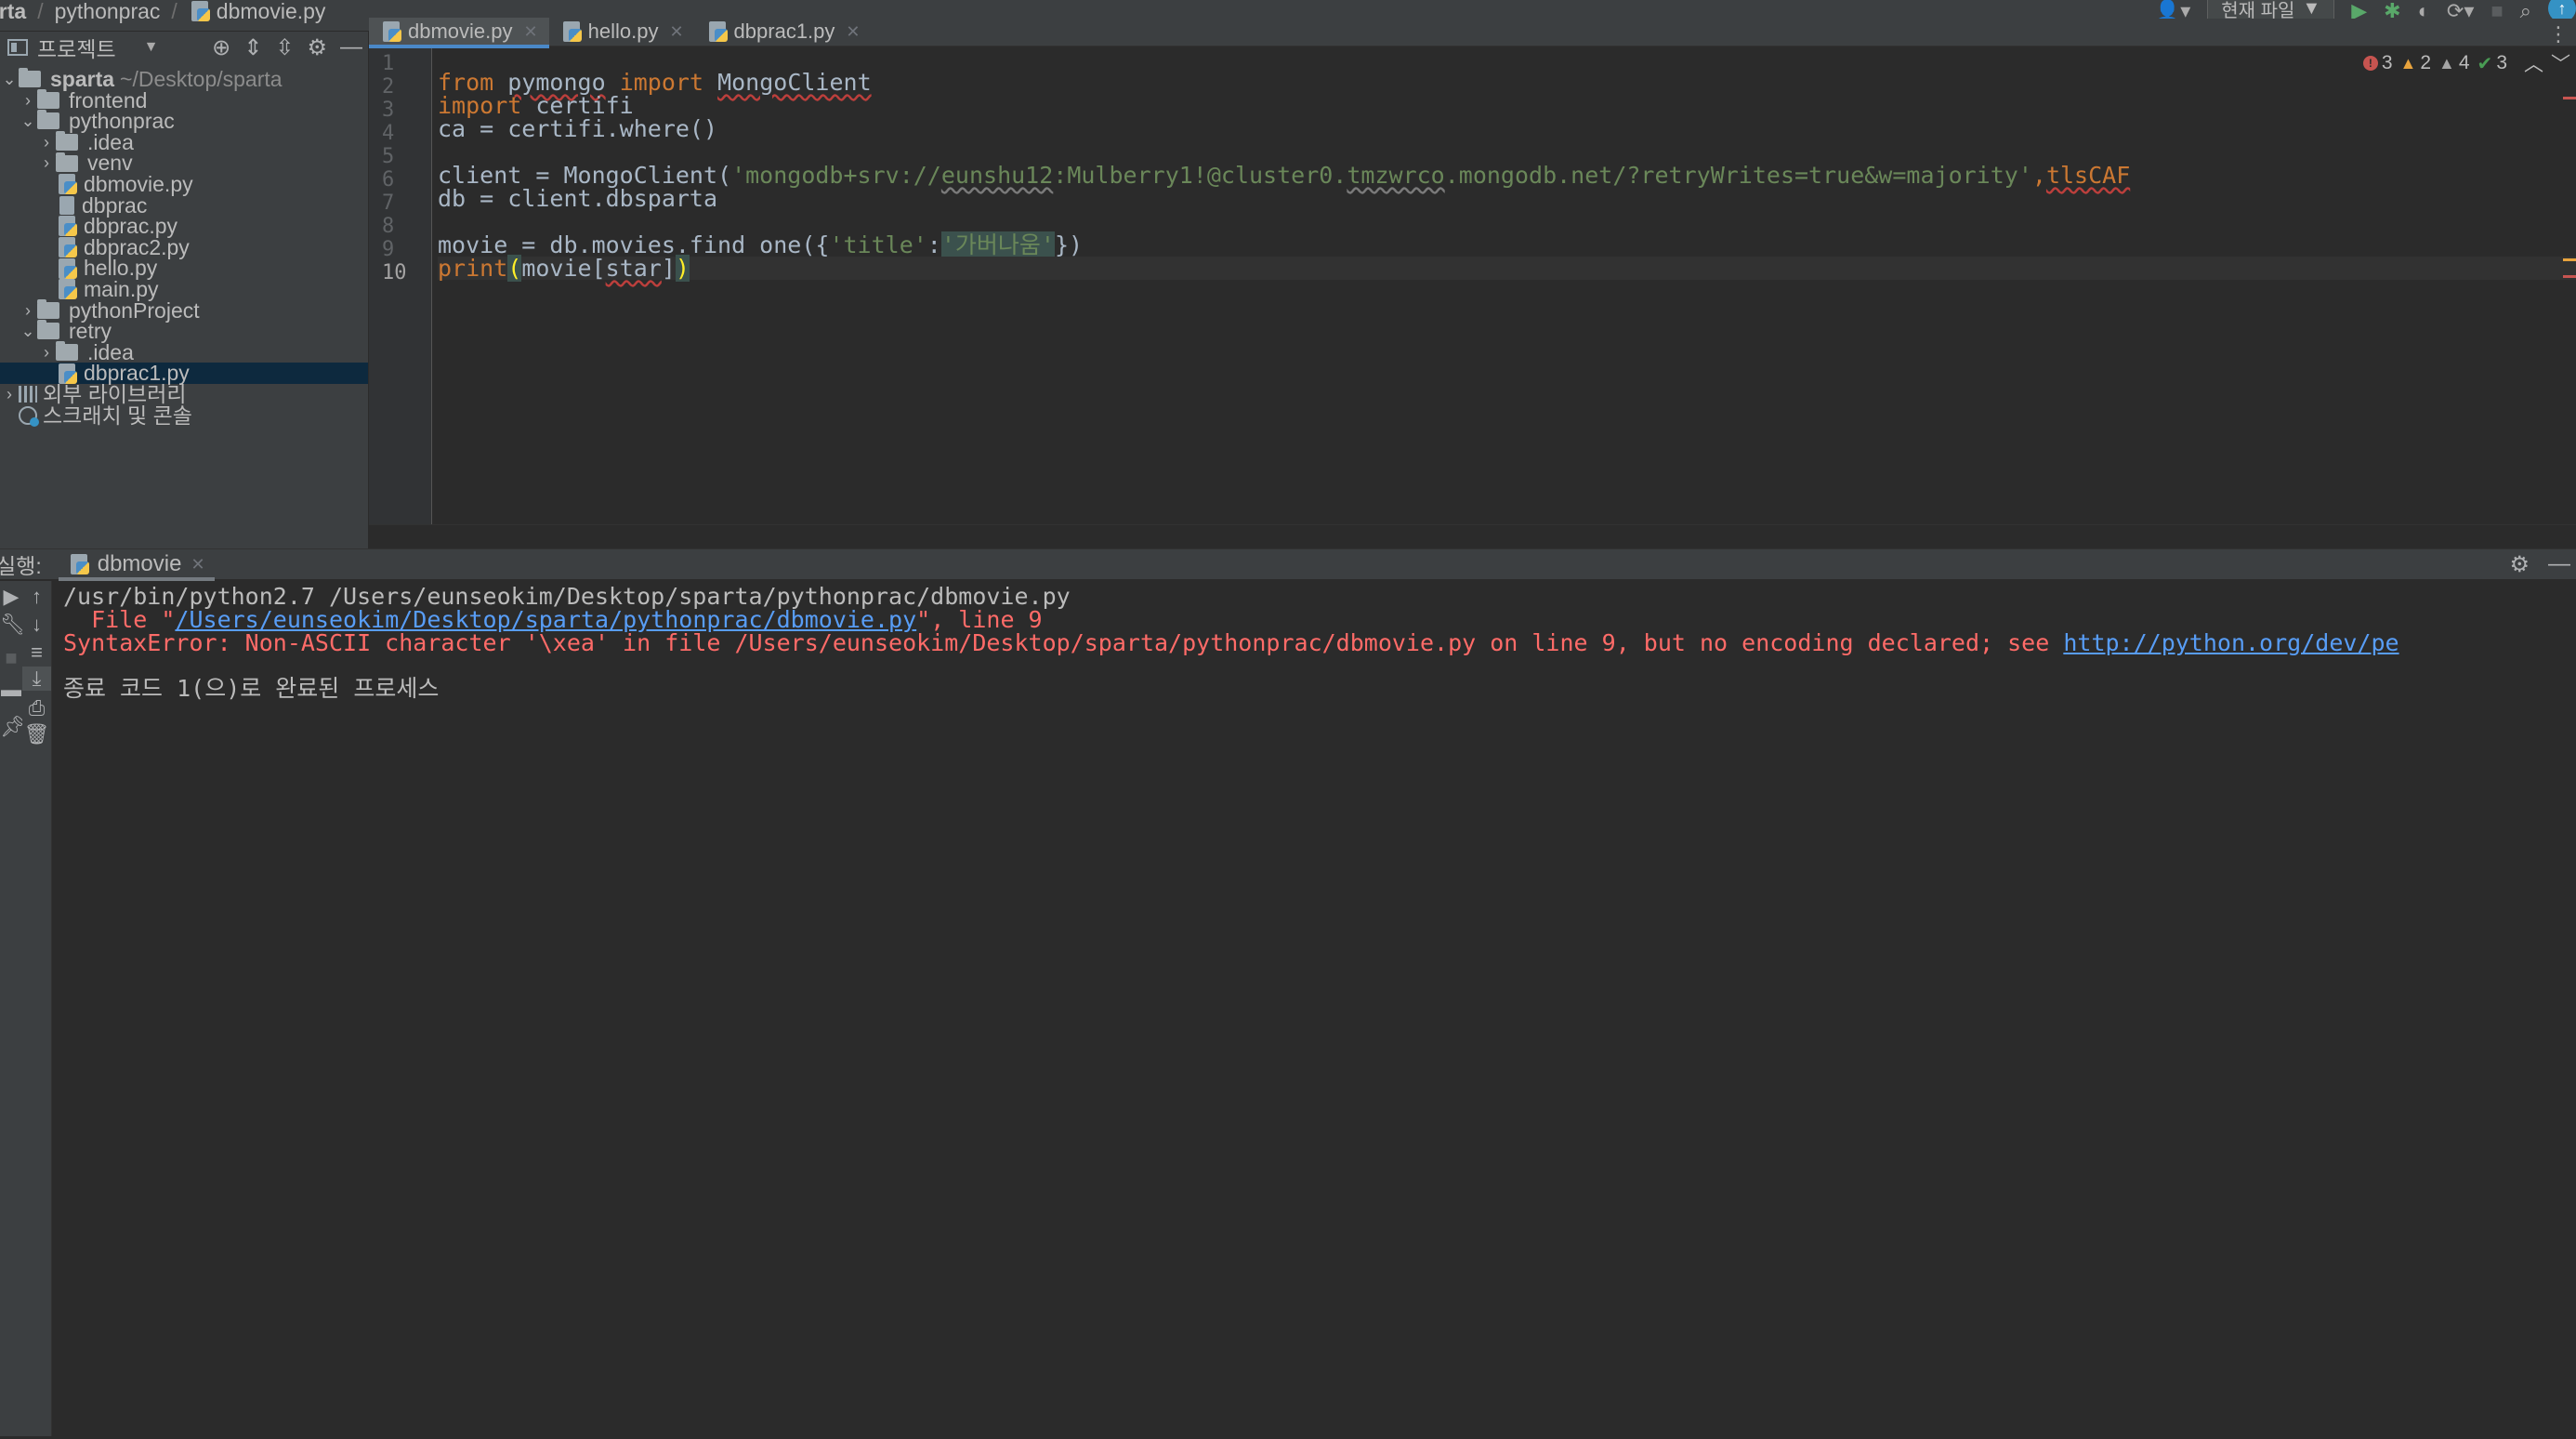 This screenshot has height=1439, width=2576. Describe the element at coordinates (221, 47) in the screenshot. I see `locate-file-icon: ⊕` at that location.